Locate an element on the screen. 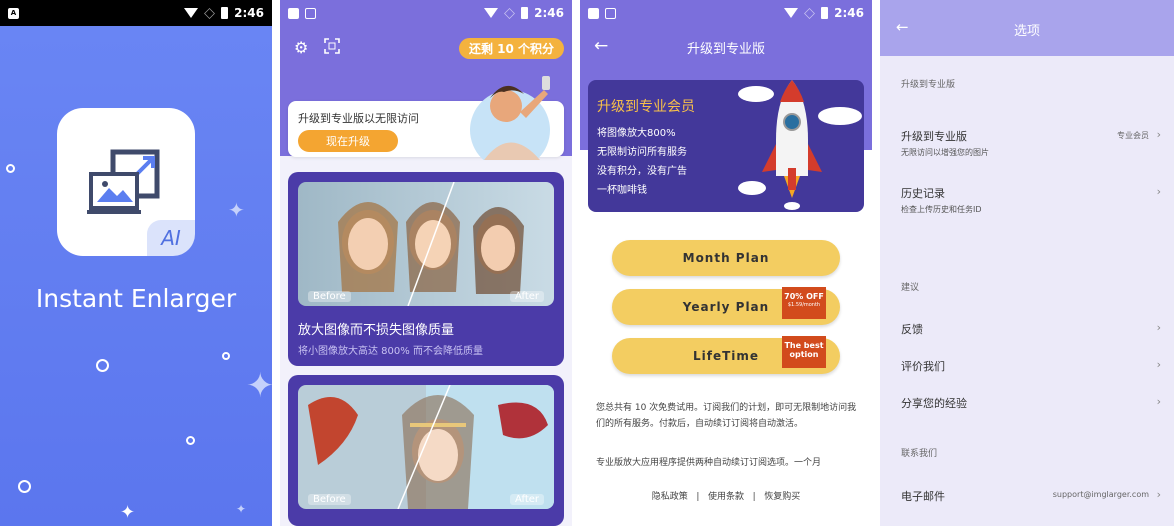 The width and height of the screenshot is (1174, 526). ribbon-subtext: $1.59/month is located at coordinates (804, 305).